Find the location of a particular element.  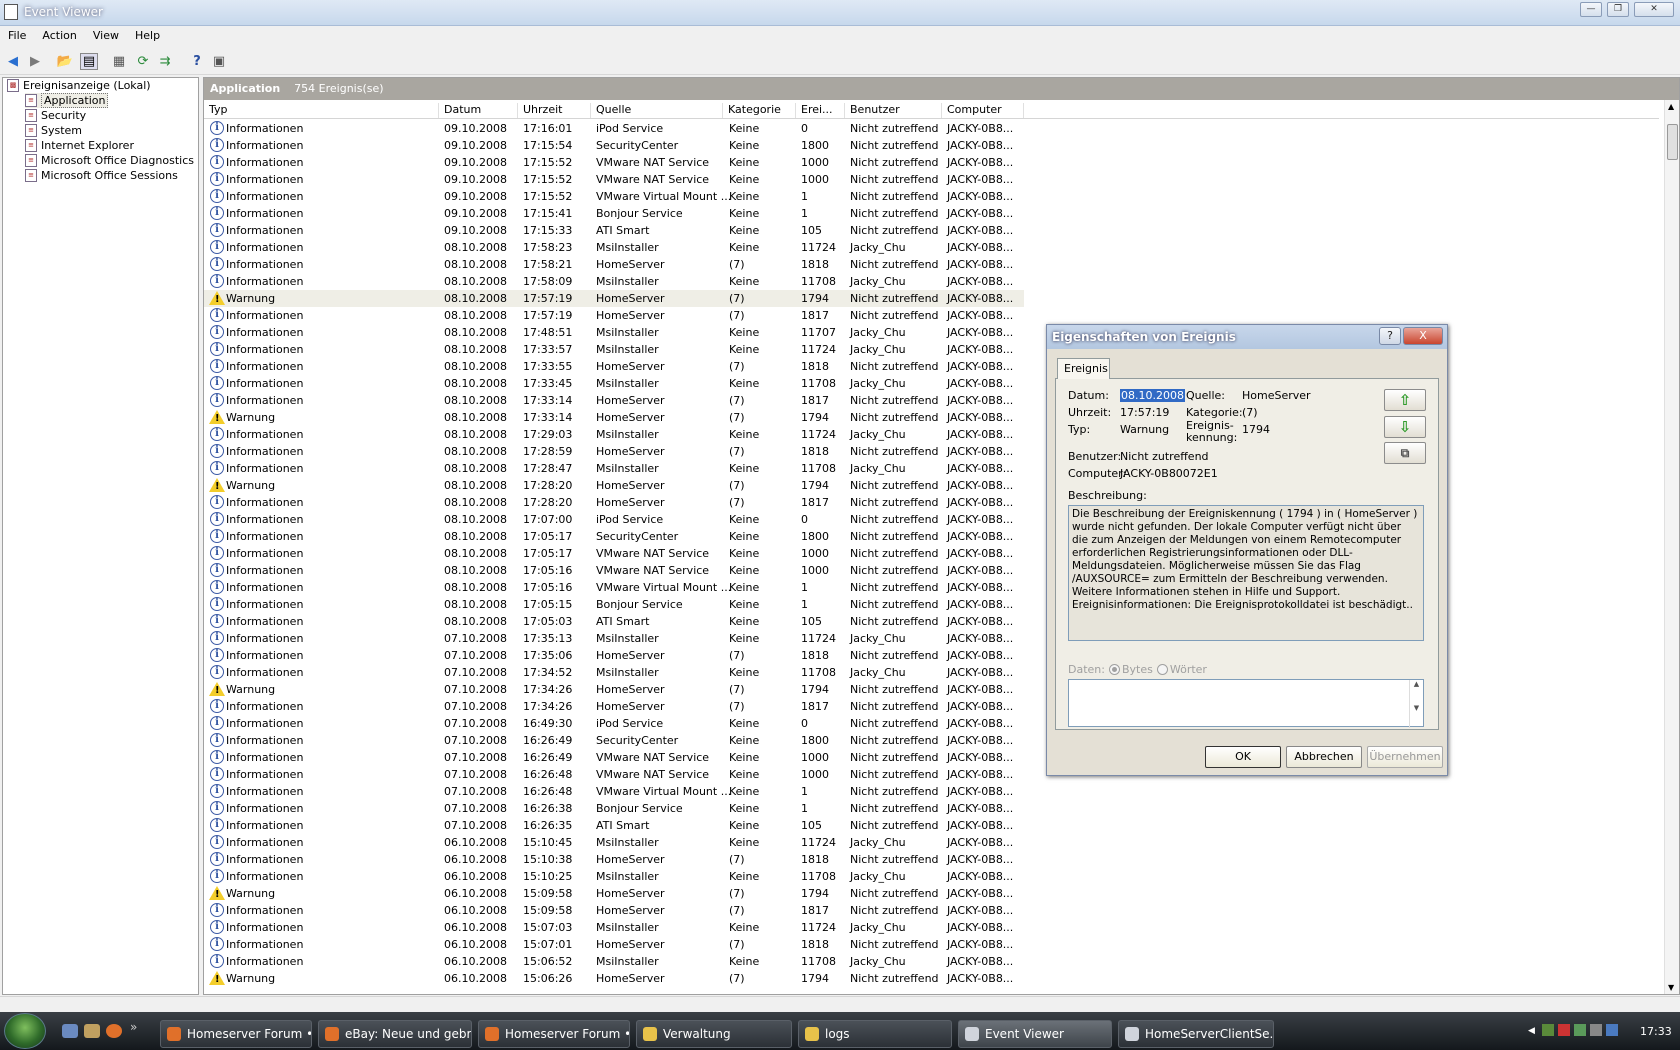

column-header-quelle: Quelle is located at coordinates (657, 110).